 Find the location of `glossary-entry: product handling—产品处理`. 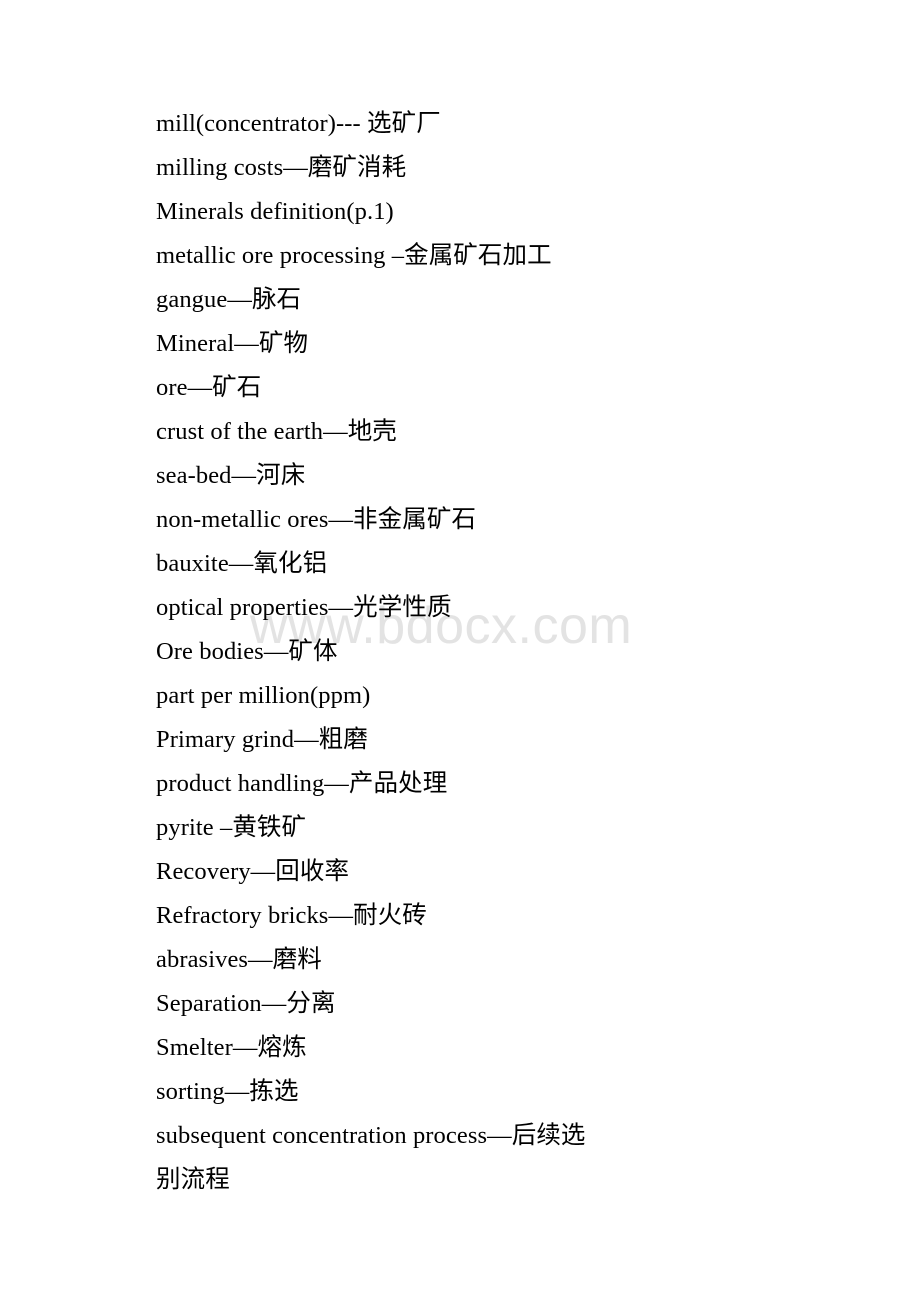

glossary-entry: product handling—产品处理 is located at coordinates (302, 783).